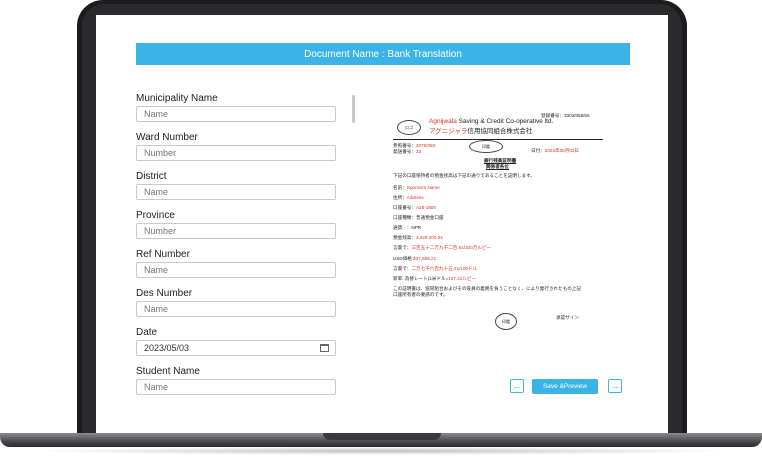  Describe the element at coordinates (443, 121) in the screenshot. I see `org-name-highlight: Agnijwala` at that location.